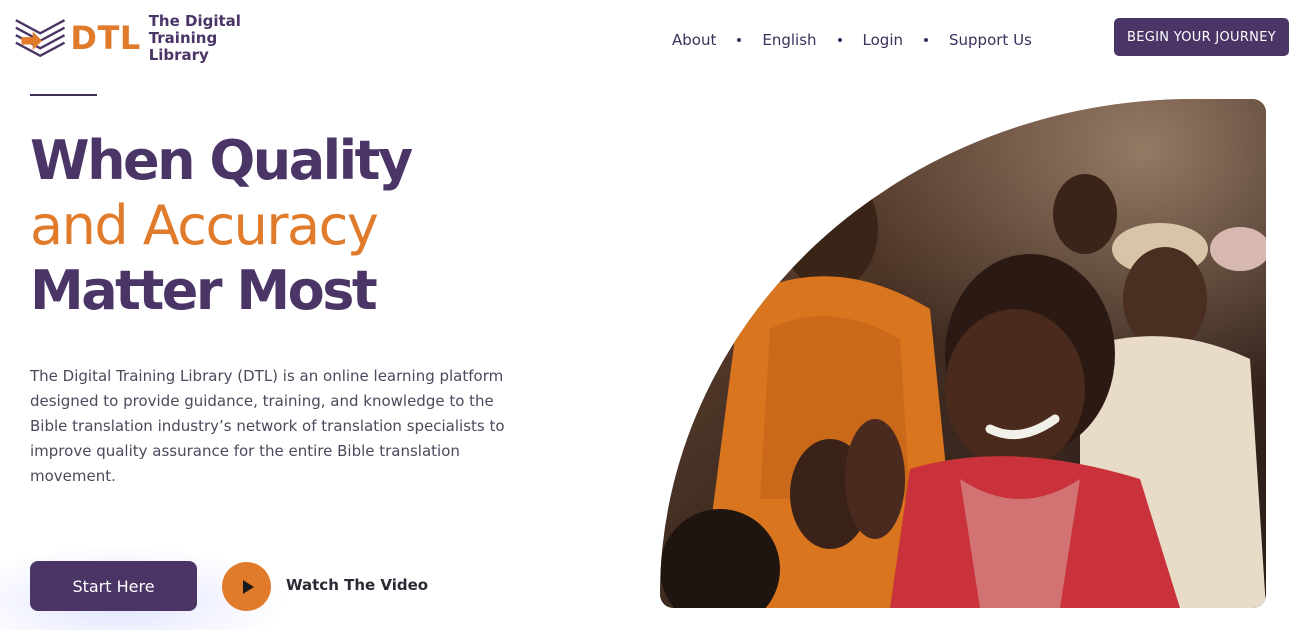 The width and height of the screenshot is (1311, 630). Describe the element at coordinates (40, 38) in the screenshot. I see `book-arrow-logo-icon` at that location.